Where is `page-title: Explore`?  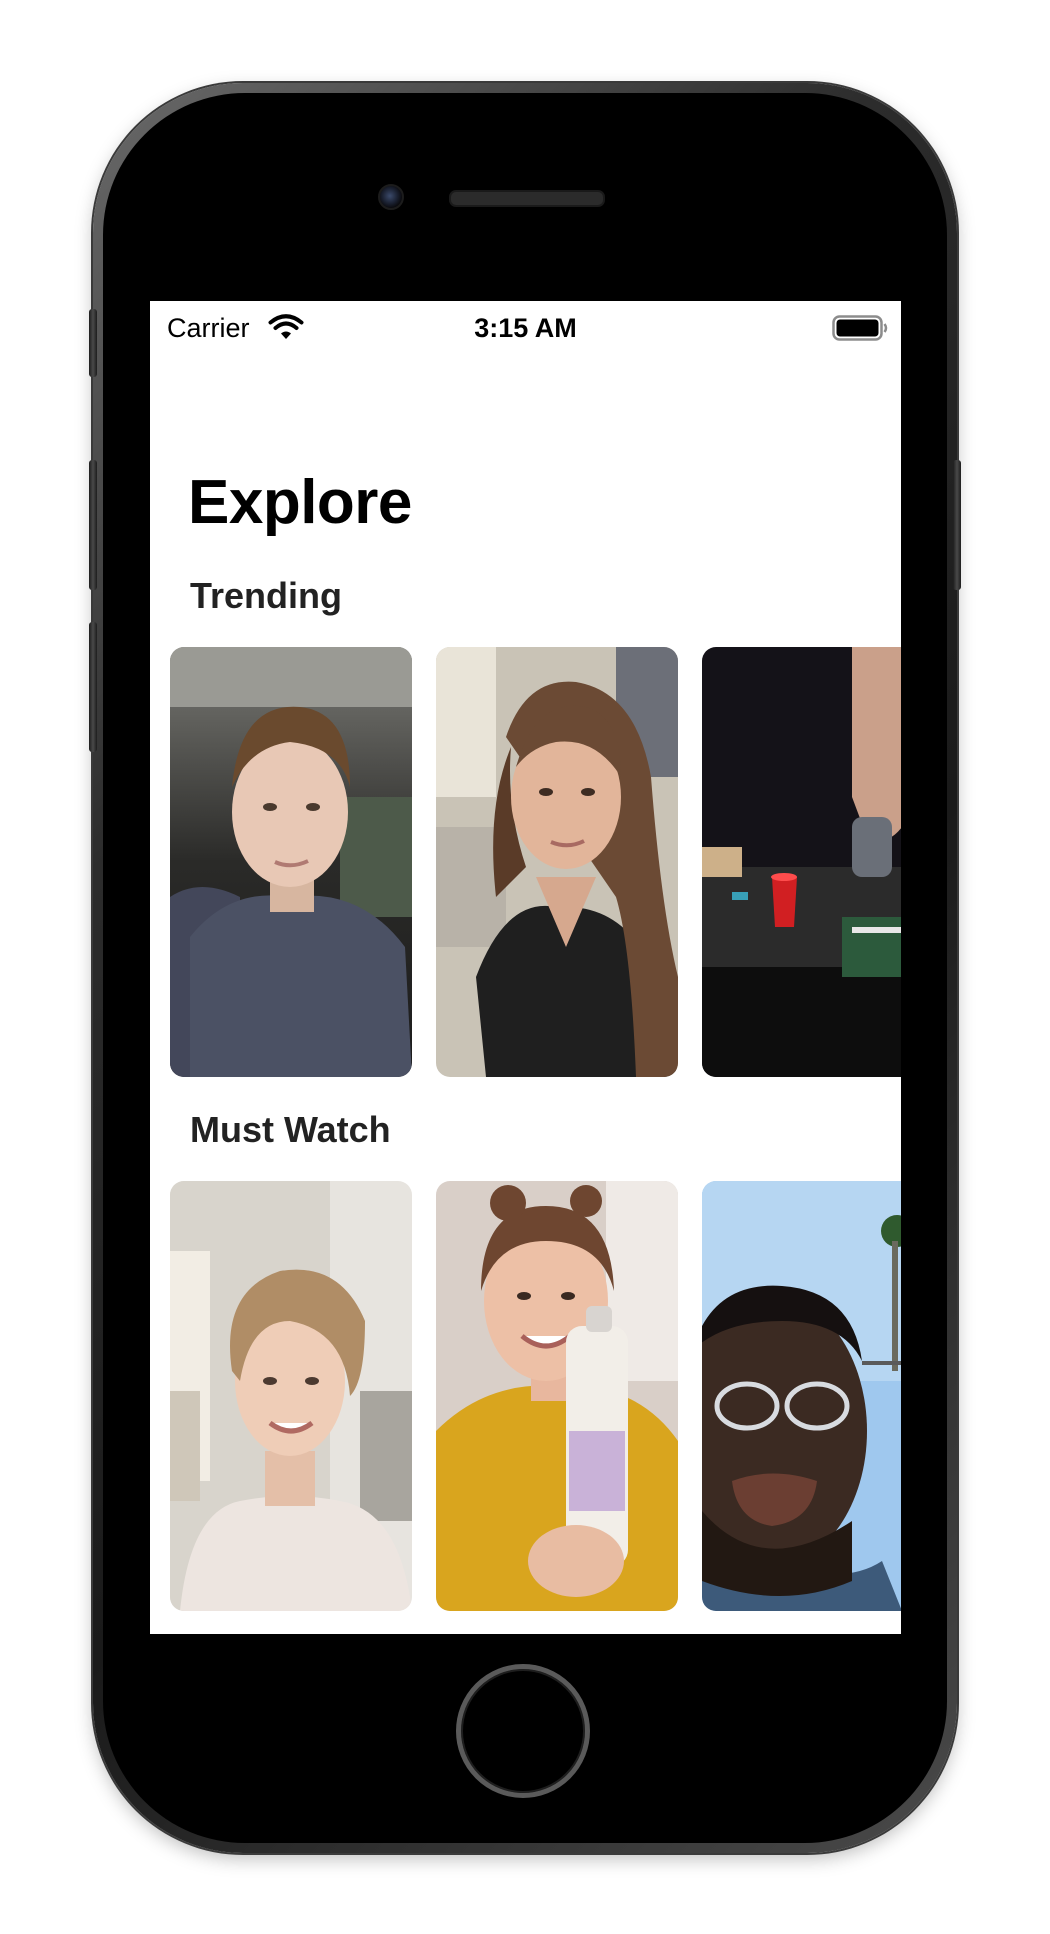 page-title: Explore is located at coordinates (300, 502).